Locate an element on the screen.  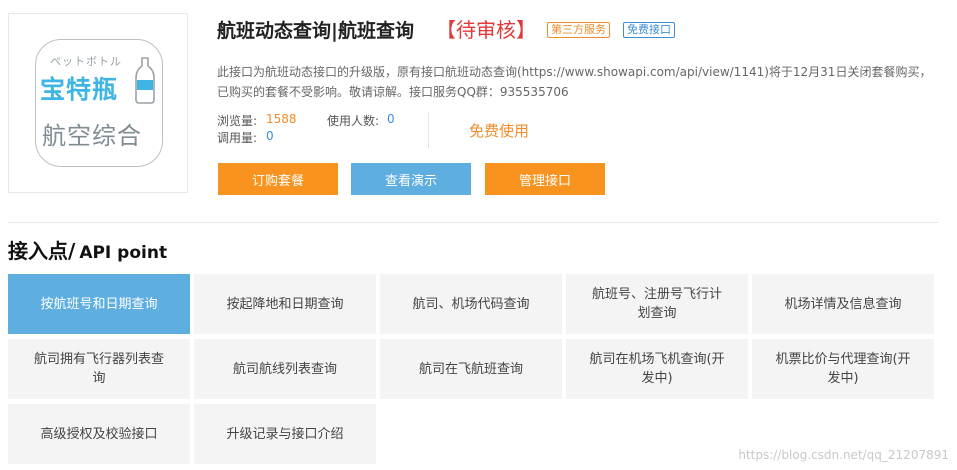
logo-brand-text: 宝特瓶 is located at coordinates (79, 89).